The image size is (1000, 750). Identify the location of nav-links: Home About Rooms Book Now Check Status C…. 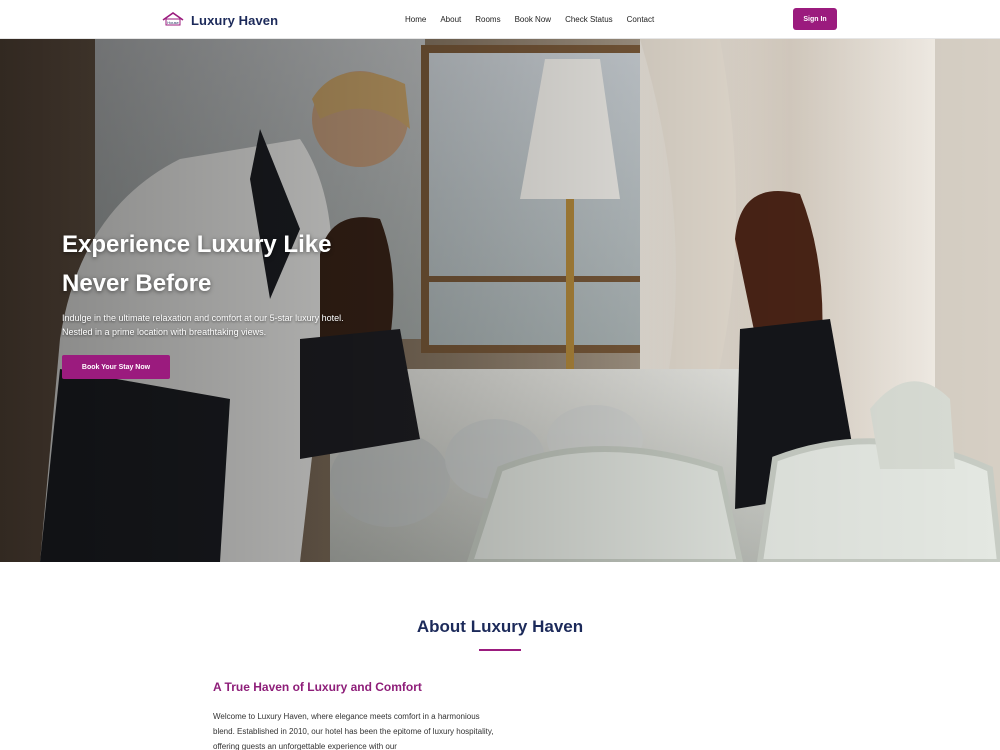
(529, 19).